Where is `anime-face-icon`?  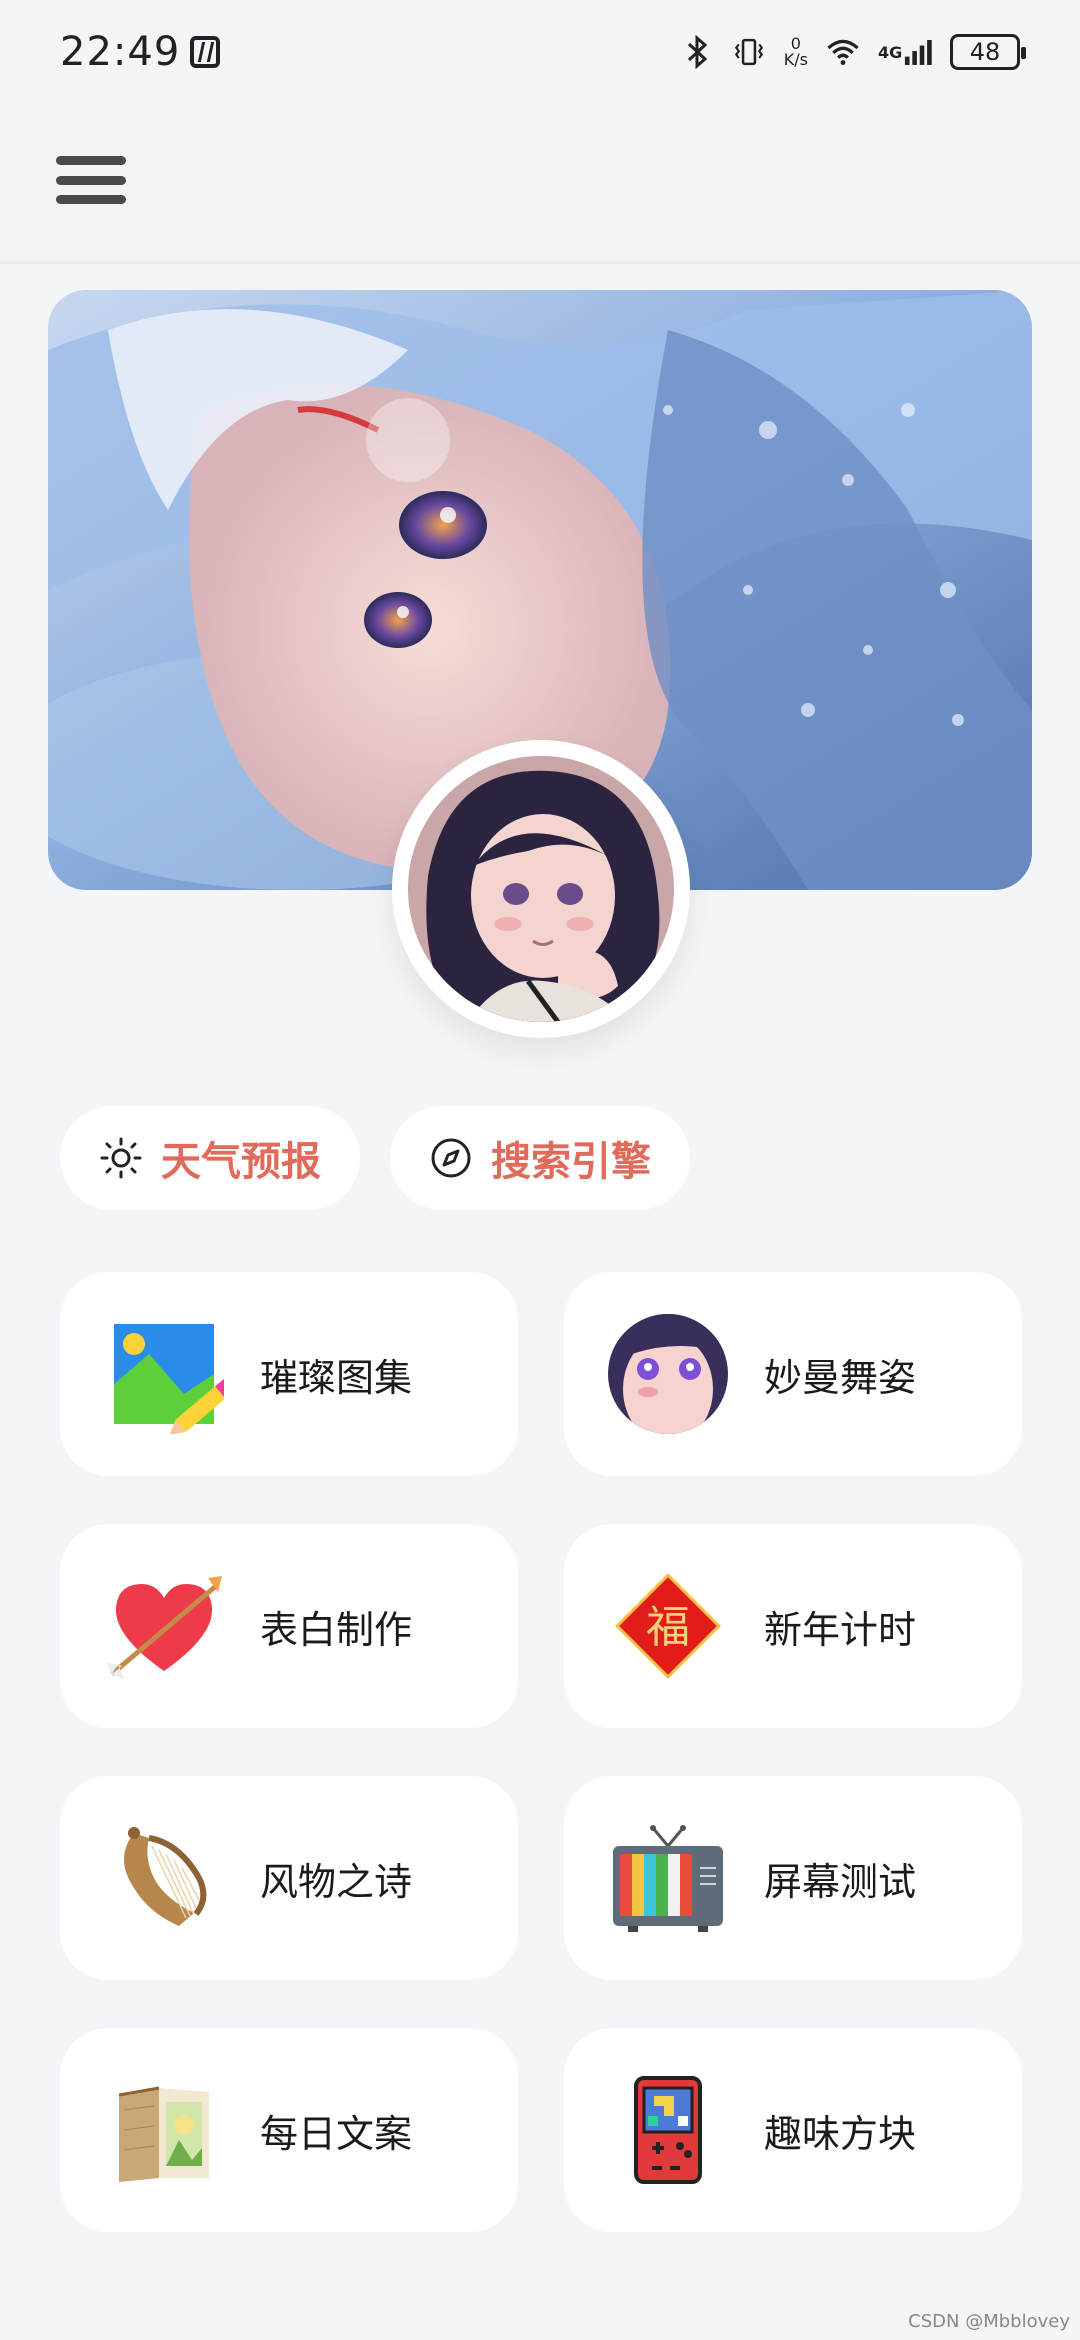
anime-face-icon is located at coordinates (668, 1374).